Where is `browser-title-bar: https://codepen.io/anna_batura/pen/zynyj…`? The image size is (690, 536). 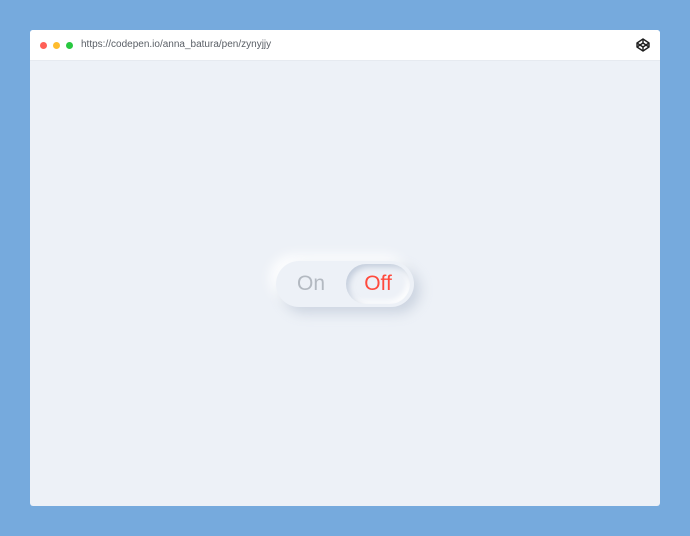 browser-title-bar: https://codepen.io/anna_batura/pen/zynyj… is located at coordinates (345, 45).